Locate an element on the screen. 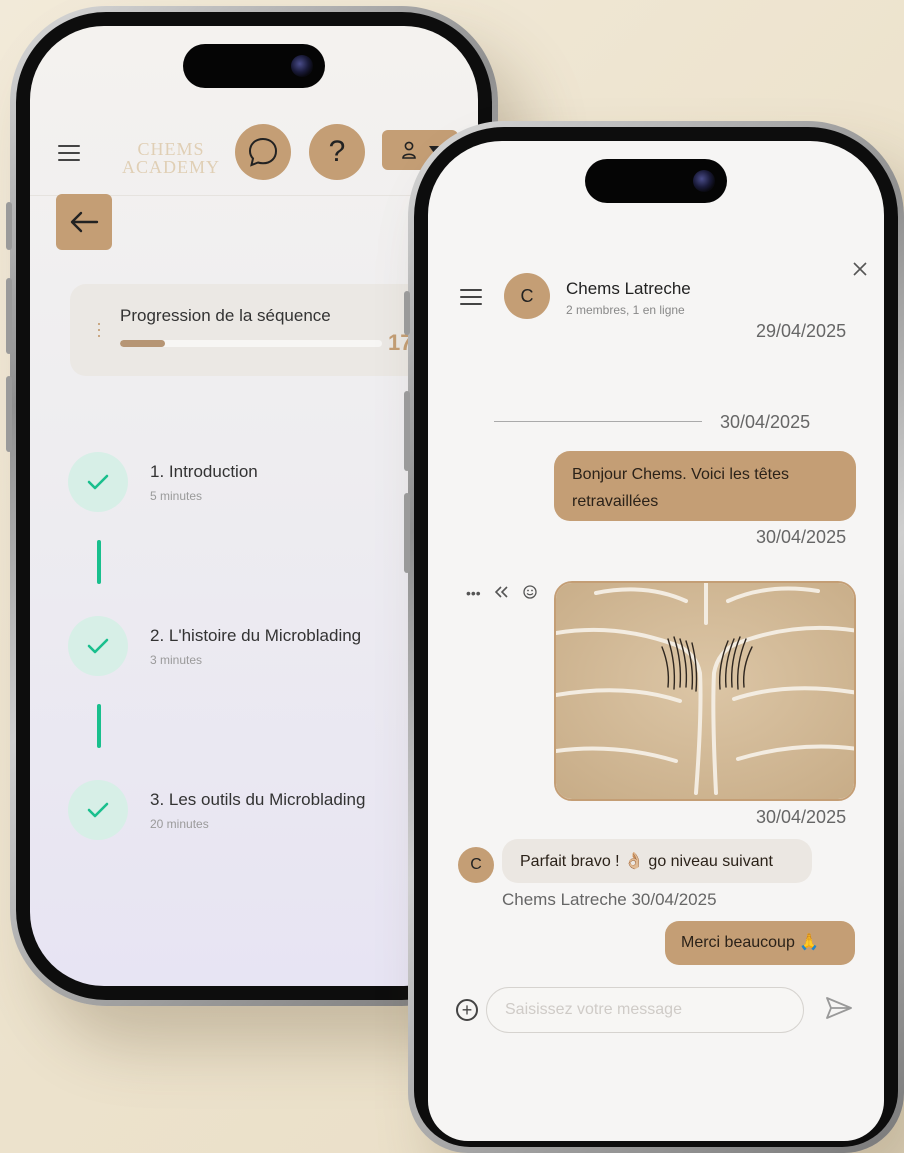 This screenshot has height=1153, width=904. sequence-progress-card: · · · Progression de la séquence 17 is located at coordinates (260, 330).